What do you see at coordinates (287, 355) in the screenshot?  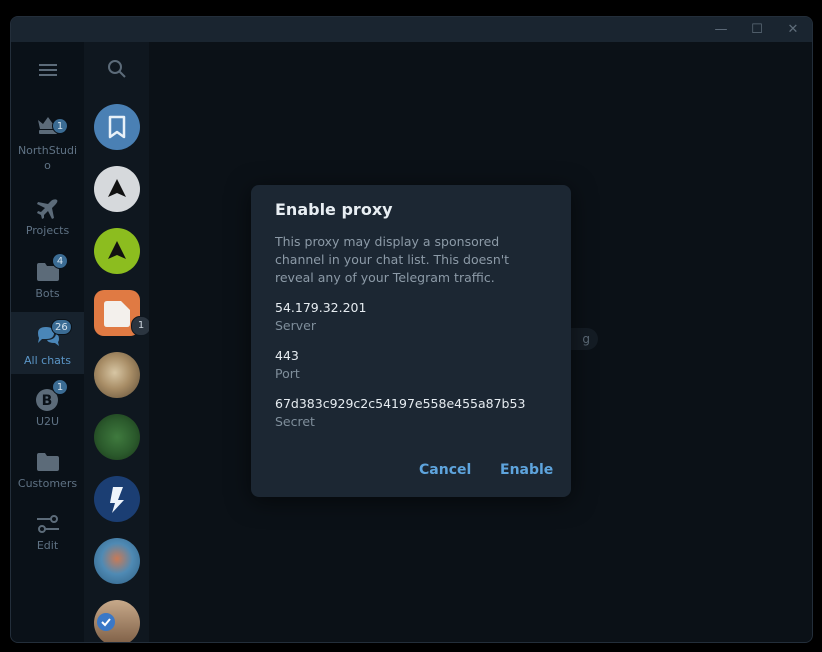 I see `port-value: 443` at bounding box center [287, 355].